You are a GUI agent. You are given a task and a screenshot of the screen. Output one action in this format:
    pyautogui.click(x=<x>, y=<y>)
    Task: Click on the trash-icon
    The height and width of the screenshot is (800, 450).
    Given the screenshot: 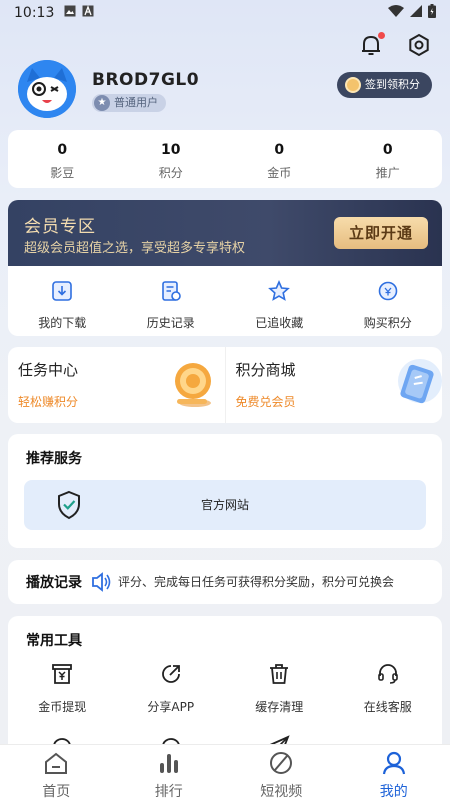 What is the action you would take?
    pyautogui.click(x=279, y=674)
    